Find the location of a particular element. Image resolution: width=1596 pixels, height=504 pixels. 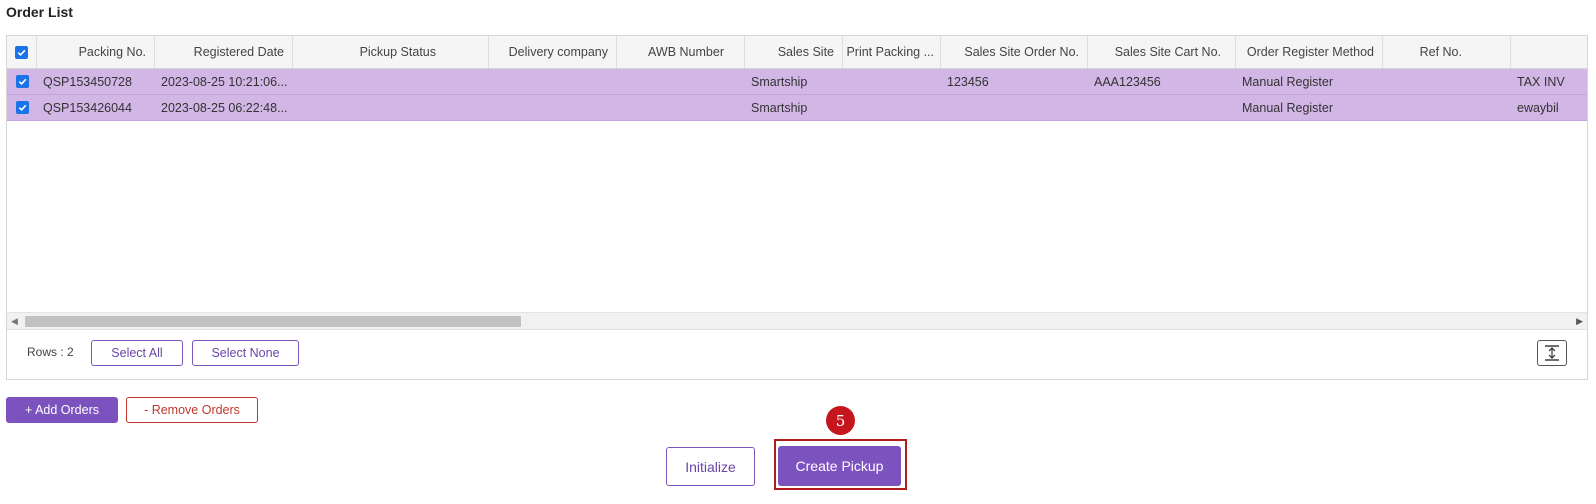

initialize-button: Initialize is located at coordinates (710, 466).